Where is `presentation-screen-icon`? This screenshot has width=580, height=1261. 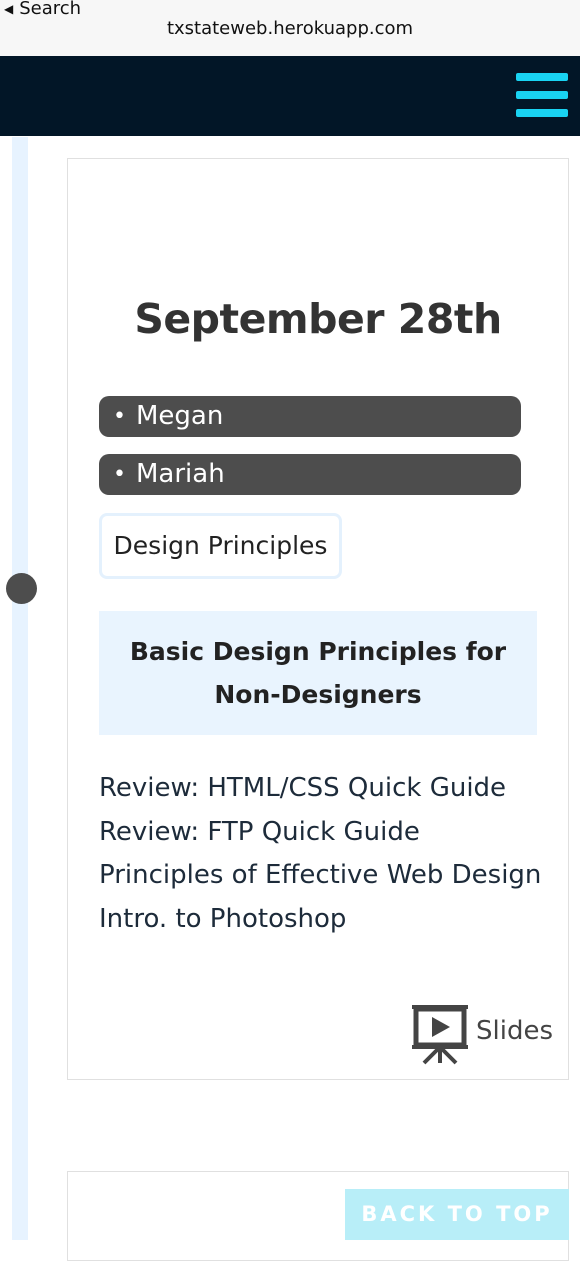
presentation-screen-icon is located at coordinates (440, 1035).